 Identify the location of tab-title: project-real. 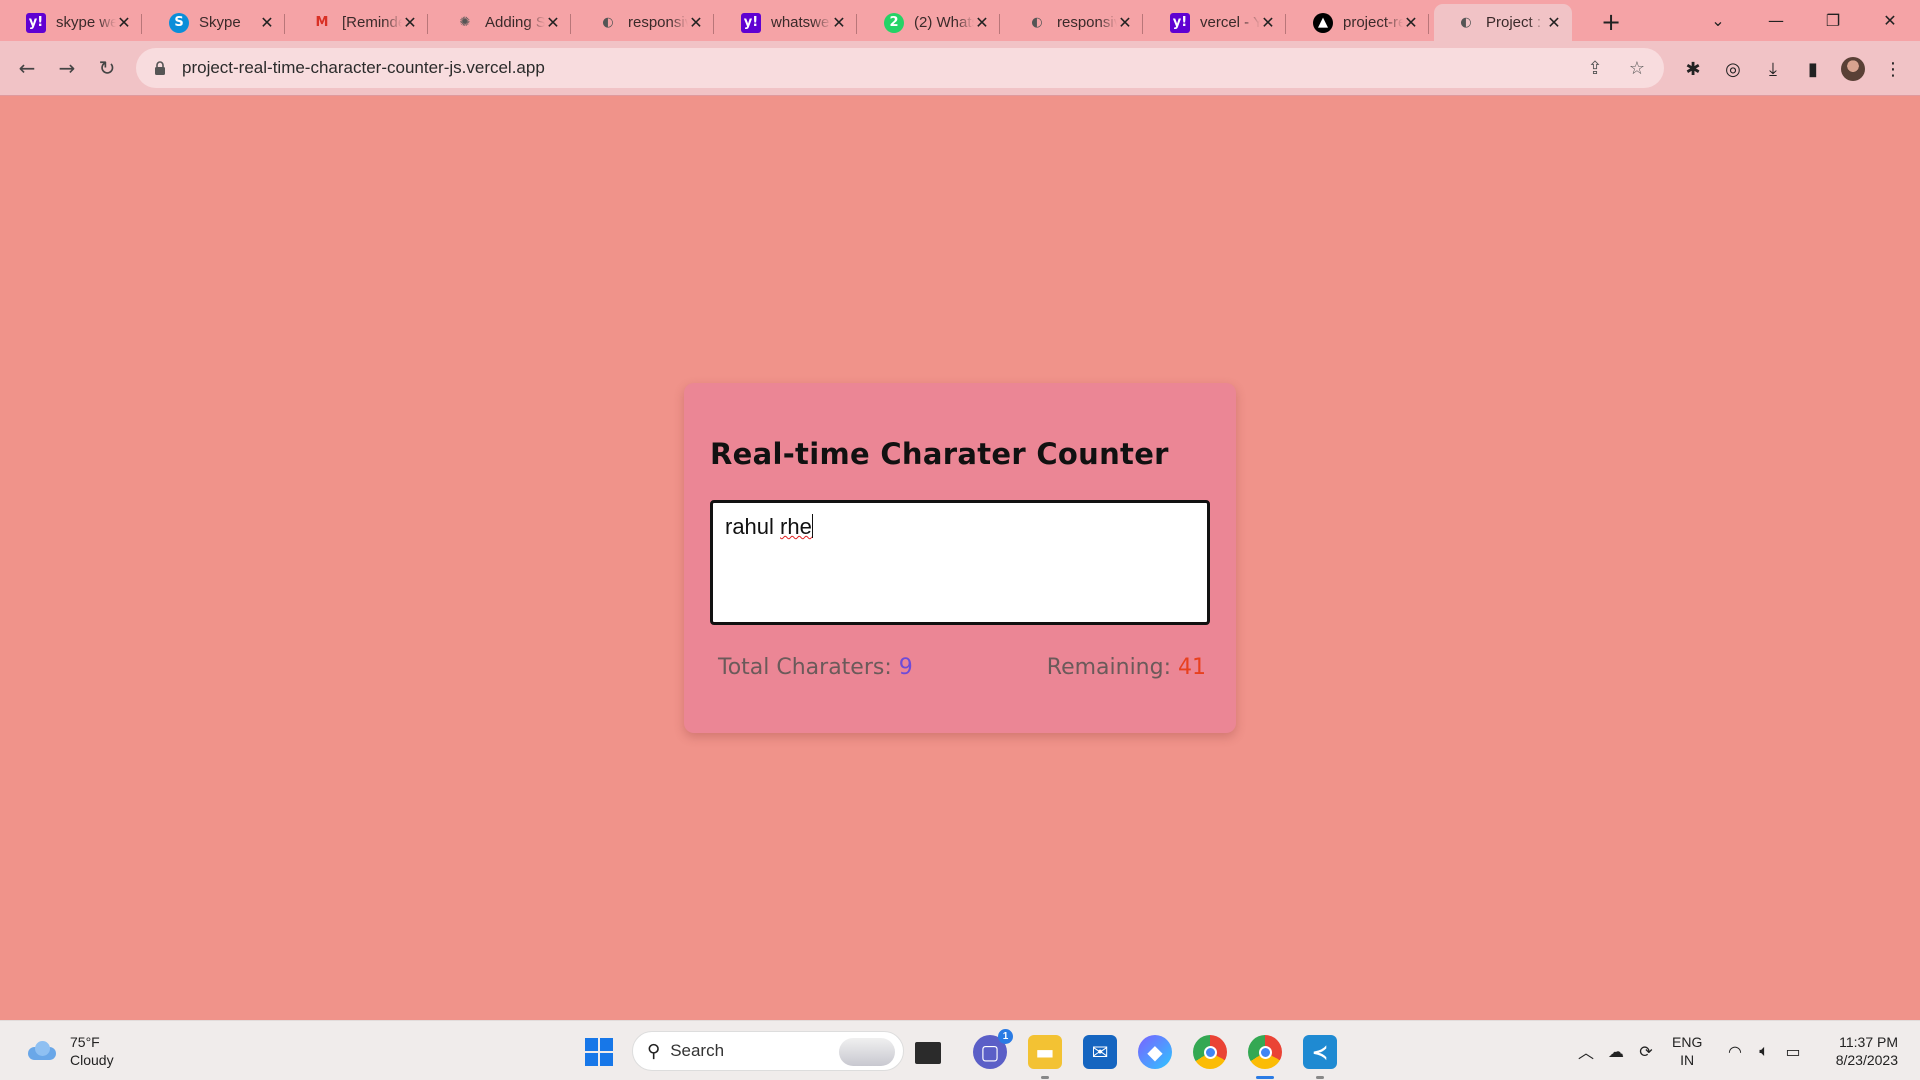
(1373, 22).